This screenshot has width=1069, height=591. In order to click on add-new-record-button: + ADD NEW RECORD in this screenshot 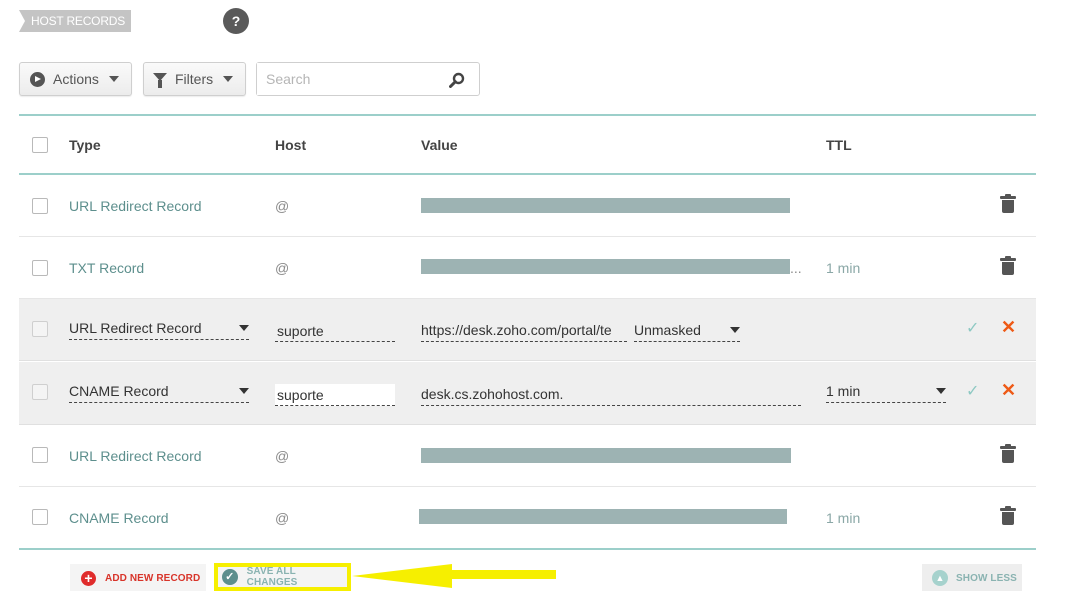, I will do `click(138, 577)`.